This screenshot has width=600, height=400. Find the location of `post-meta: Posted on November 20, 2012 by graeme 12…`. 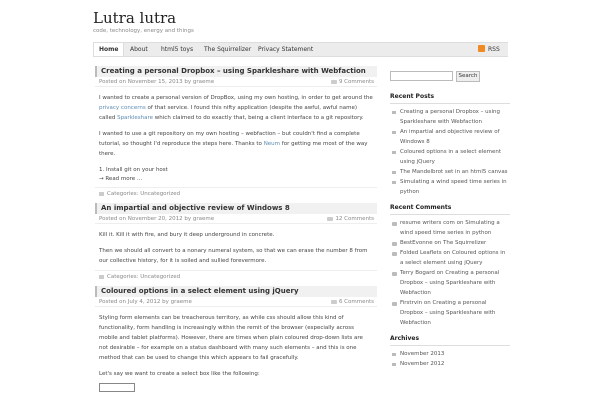

post-meta: Posted on November 20, 2012 by graeme 12… is located at coordinates (236, 219).